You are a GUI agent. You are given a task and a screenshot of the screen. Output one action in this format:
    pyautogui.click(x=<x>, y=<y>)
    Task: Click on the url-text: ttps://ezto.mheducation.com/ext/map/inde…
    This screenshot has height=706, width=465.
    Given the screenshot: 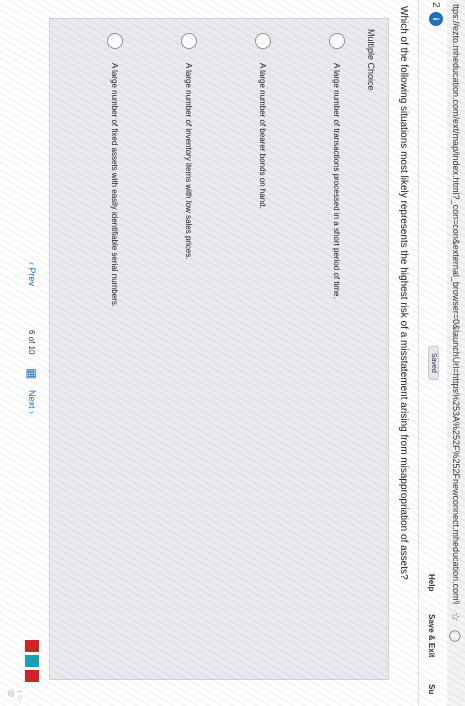 What is the action you would take?
    pyautogui.click(x=456, y=304)
    